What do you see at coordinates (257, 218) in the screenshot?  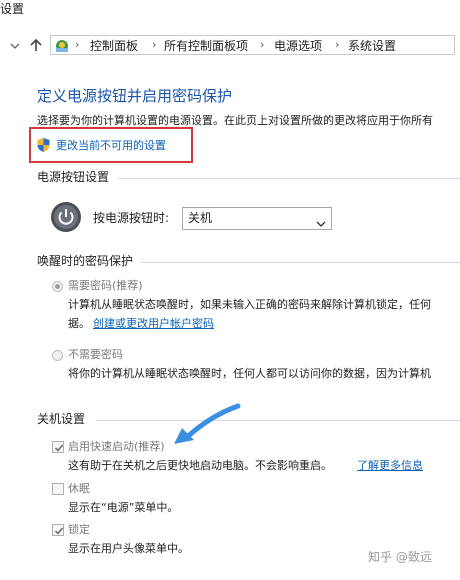 I see `power-button-action-select: 关机` at bounding box center [257, 218].